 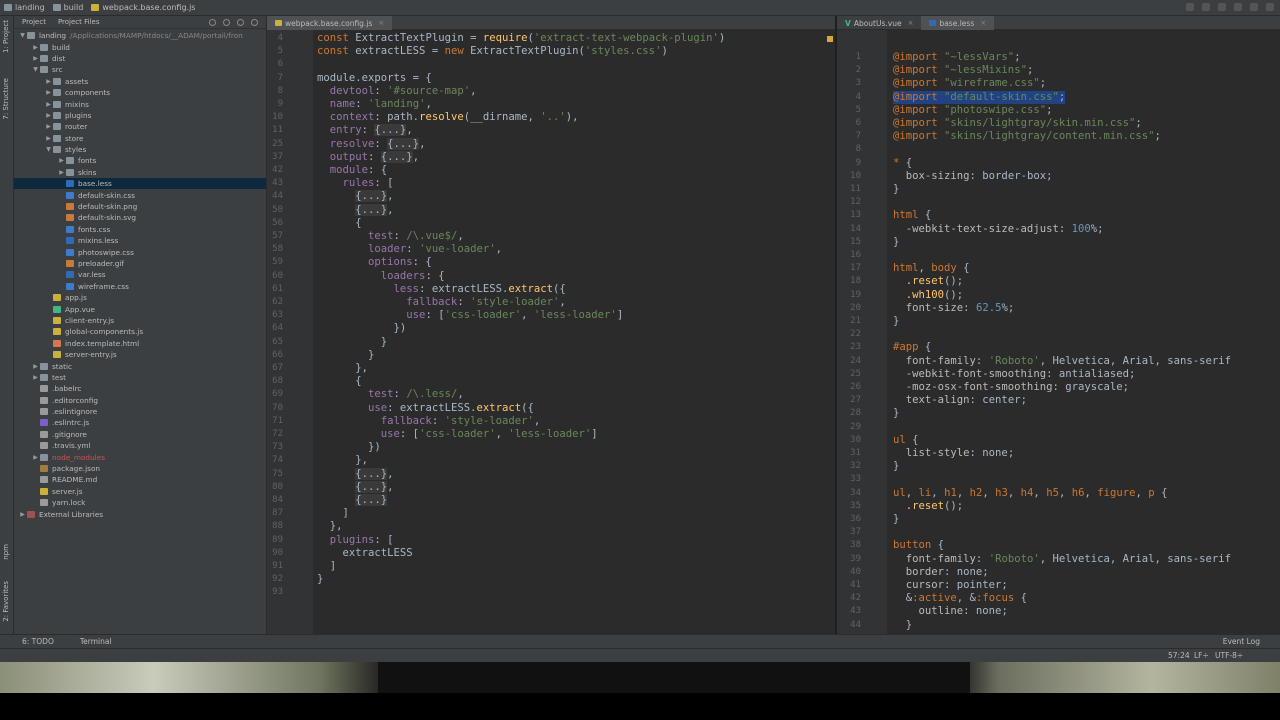 What do you see at coordinates (1222, 7) in the screenshot?
I see `debug-icon` at bounding box center [1222, 7].